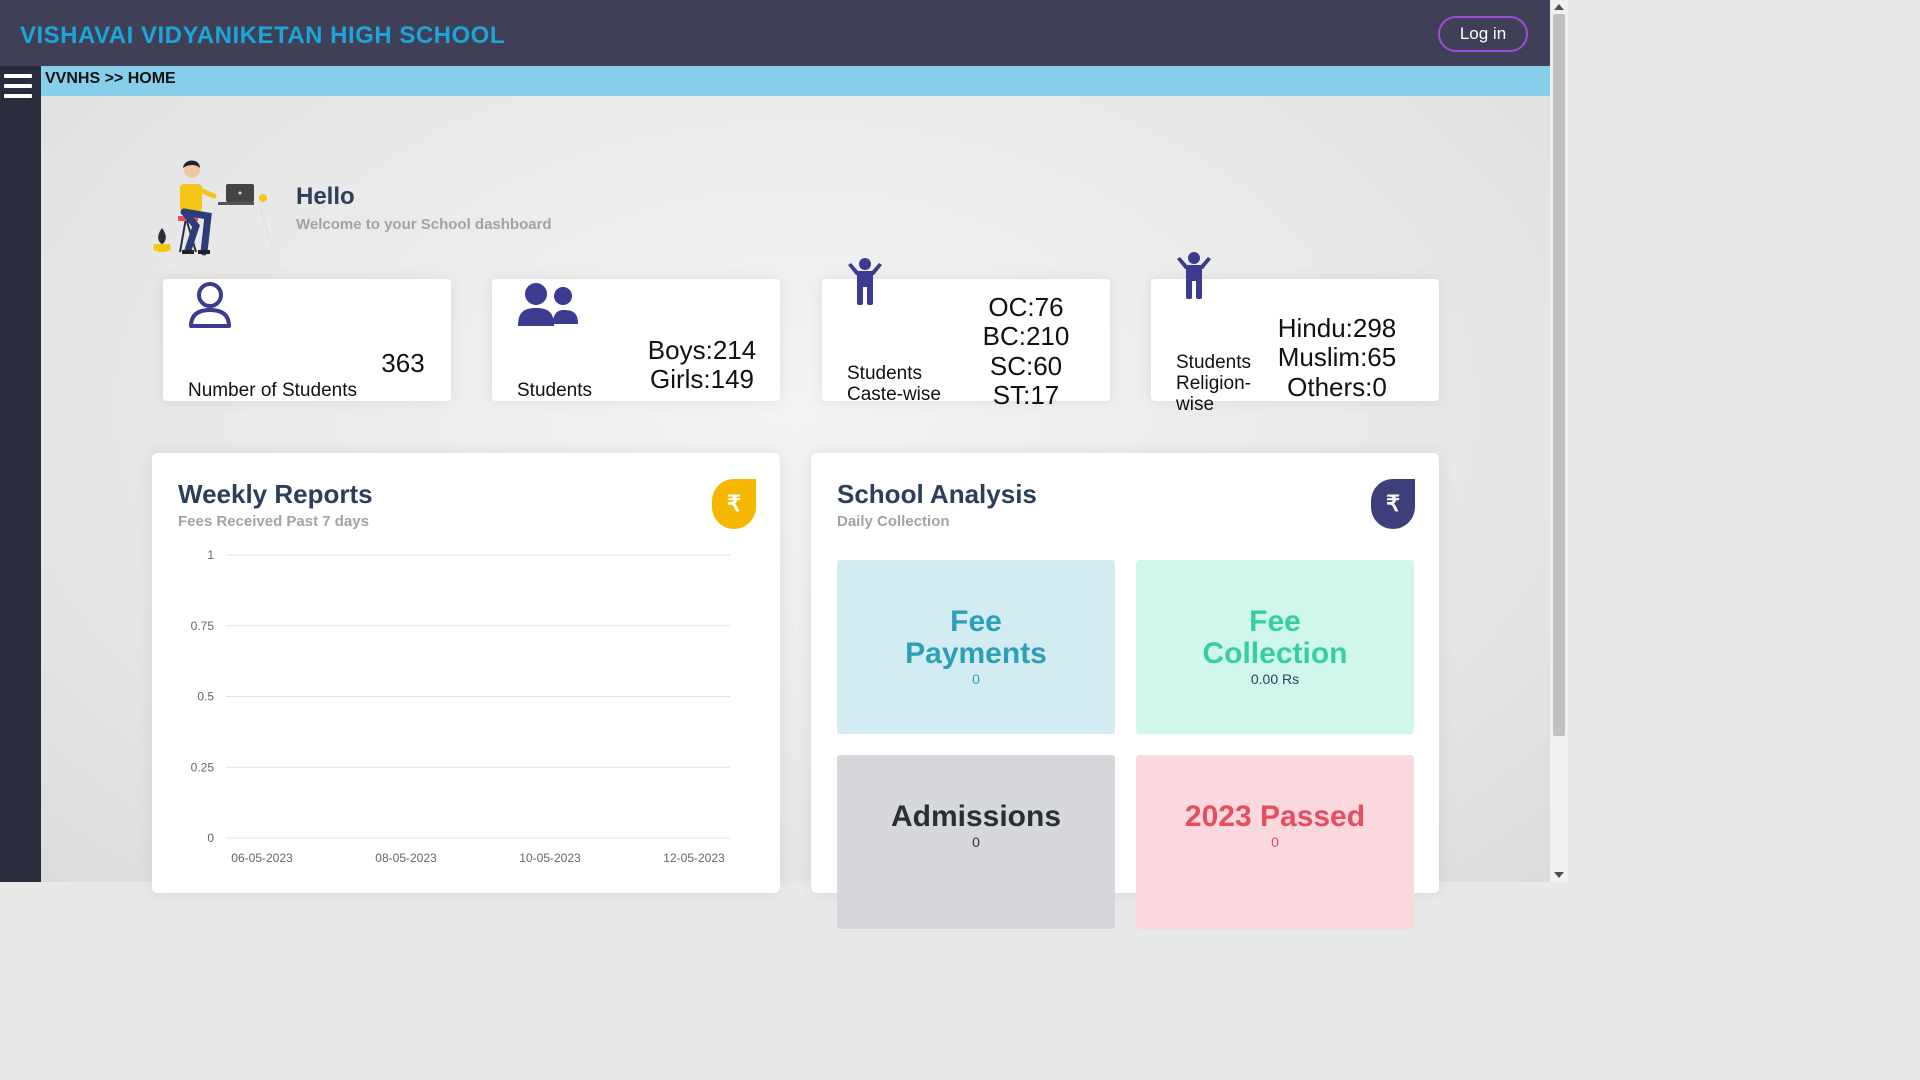  I want to click on admissions-value: 0, so click(976, 842).